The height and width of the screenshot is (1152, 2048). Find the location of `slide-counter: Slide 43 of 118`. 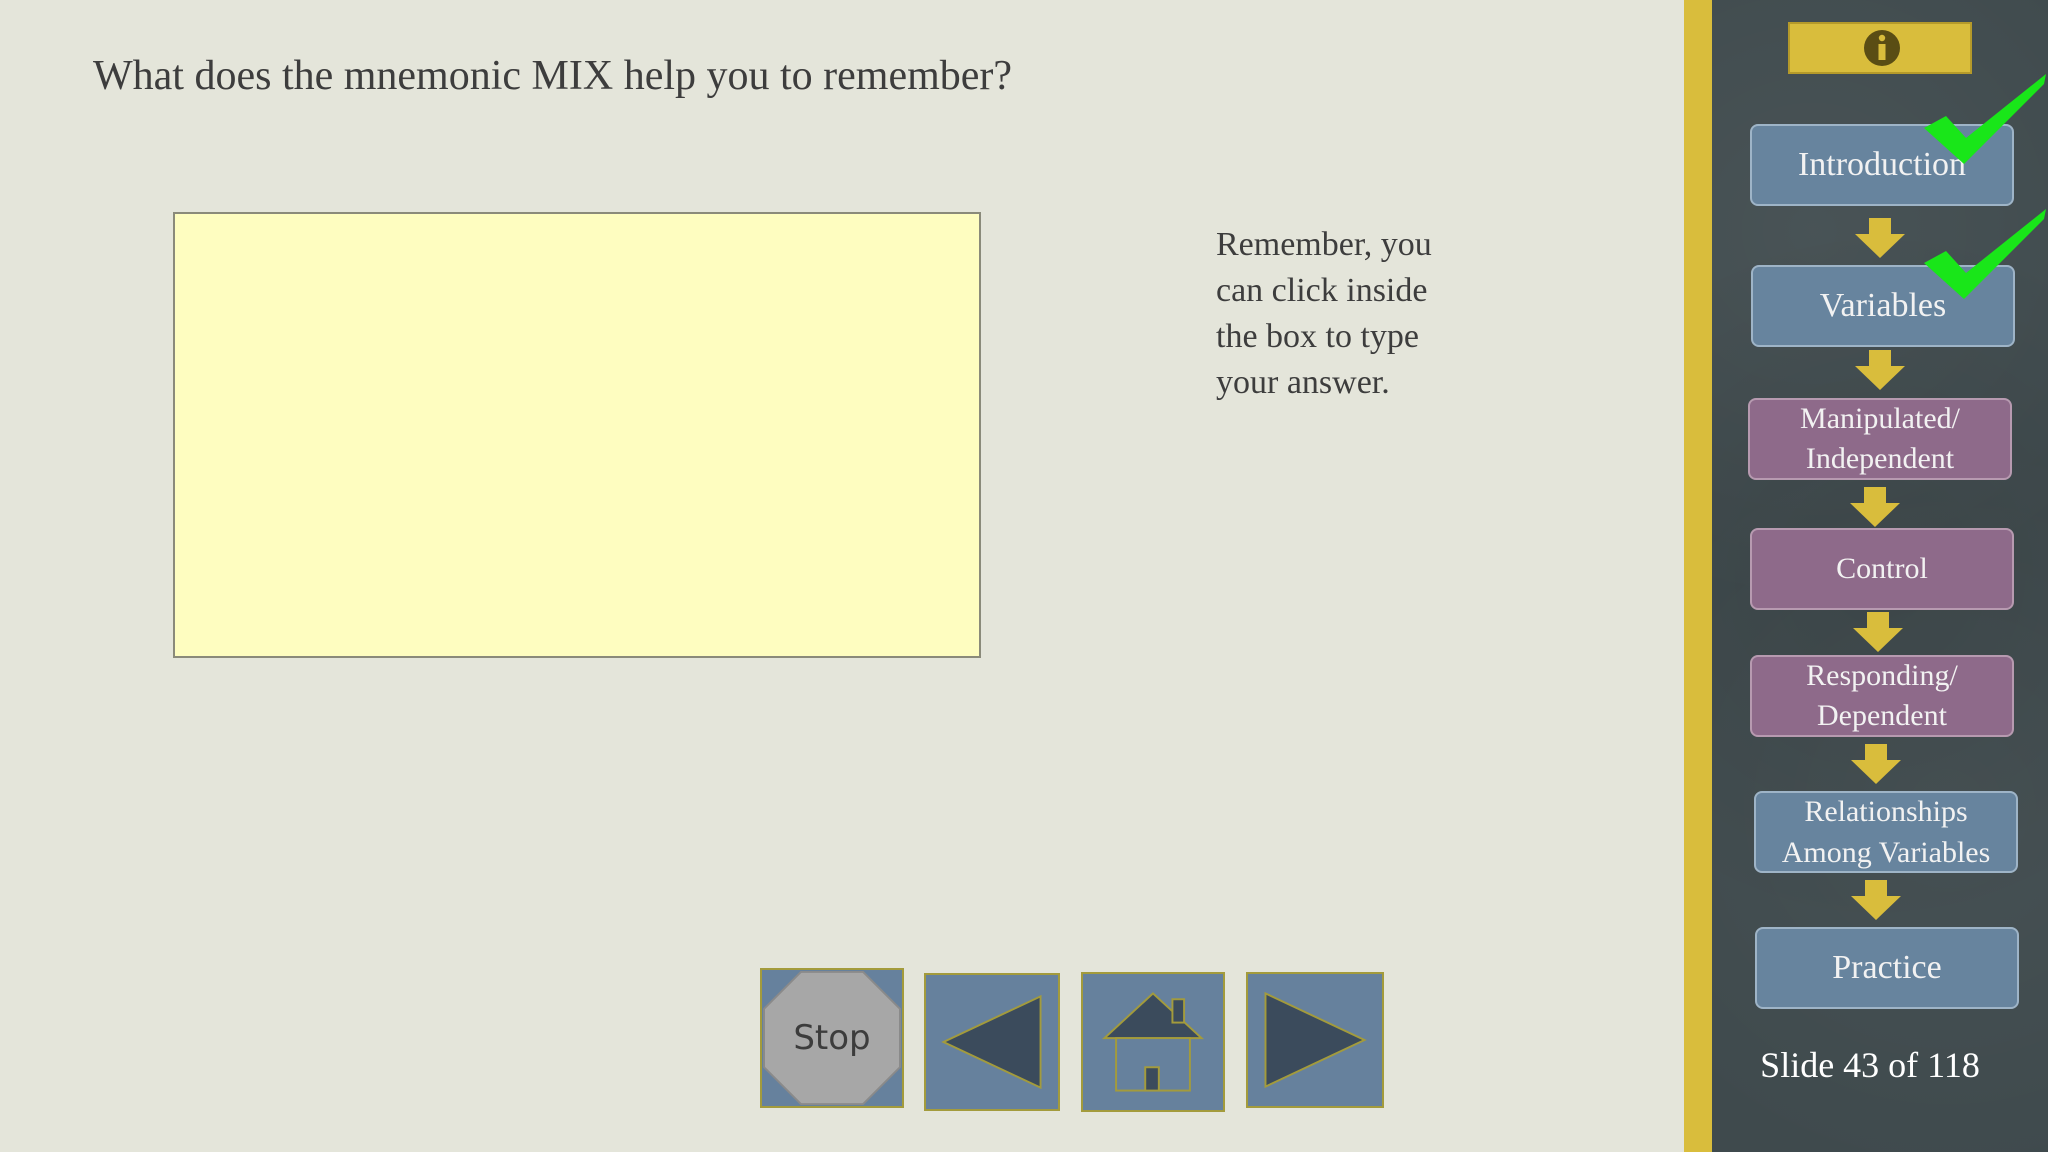

slide-counter: Slide 43 of 118 is located at coordinates (1870, 1065).